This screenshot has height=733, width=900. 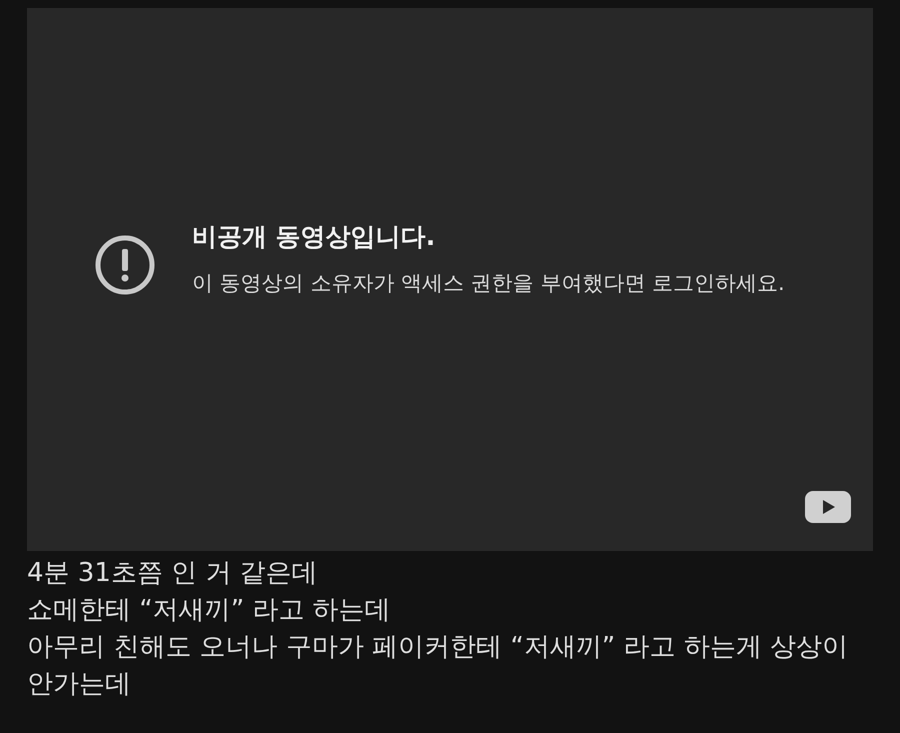 I want to click on warning-icon, so click(x=125, y=265).